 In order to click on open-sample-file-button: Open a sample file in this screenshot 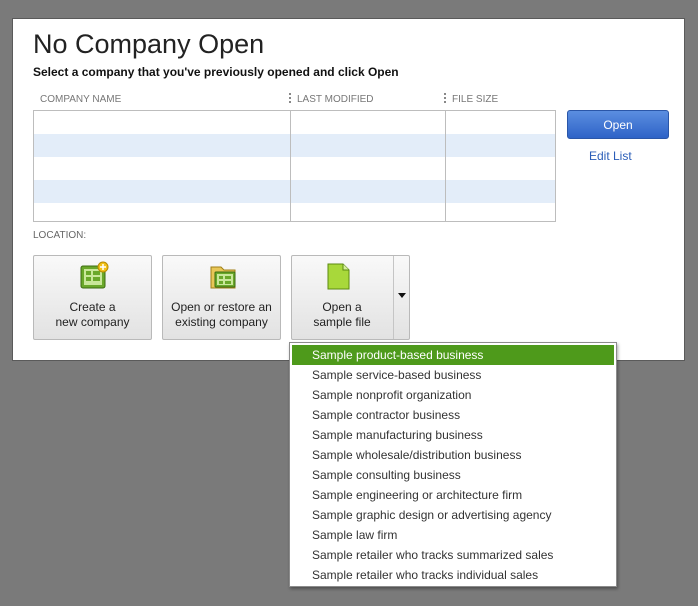, I will do `click(350, 297)`.